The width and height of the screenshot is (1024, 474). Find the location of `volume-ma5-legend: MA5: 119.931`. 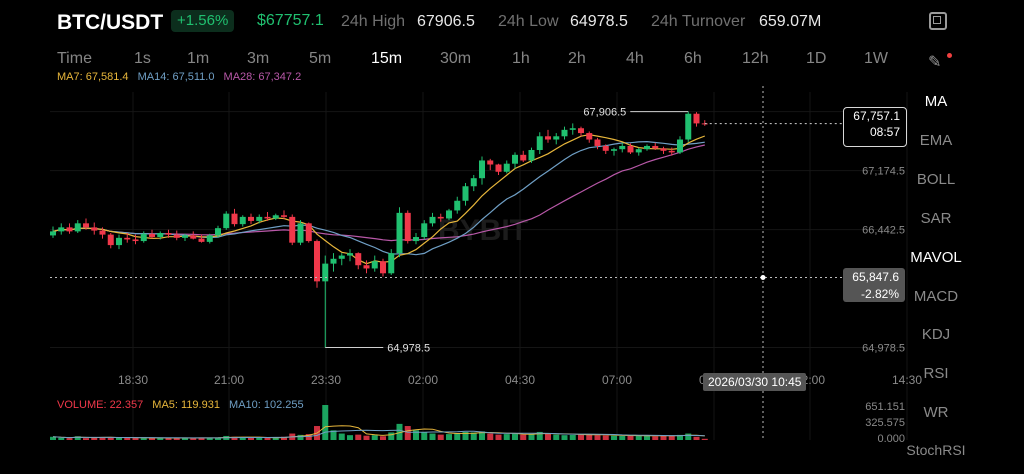

volume-ma5-legend: MA5: 119.931 is located at coordinates (186, 405).